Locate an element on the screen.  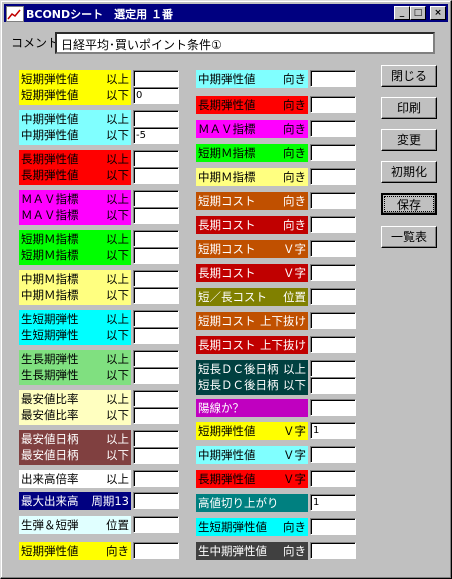
condition-label-L9: 最安値比率 以上 最安値比率 以下 is located at coordinates (75, 407).